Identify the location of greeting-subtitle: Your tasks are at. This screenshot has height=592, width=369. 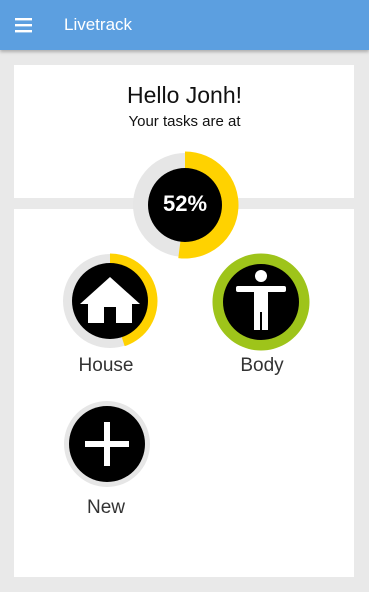
(184, 121).